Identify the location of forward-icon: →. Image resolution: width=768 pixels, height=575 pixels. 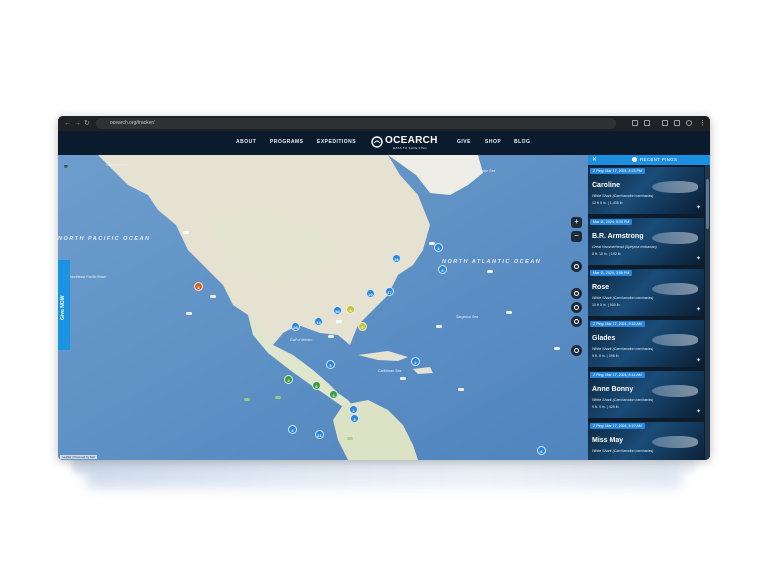
(77, 123).